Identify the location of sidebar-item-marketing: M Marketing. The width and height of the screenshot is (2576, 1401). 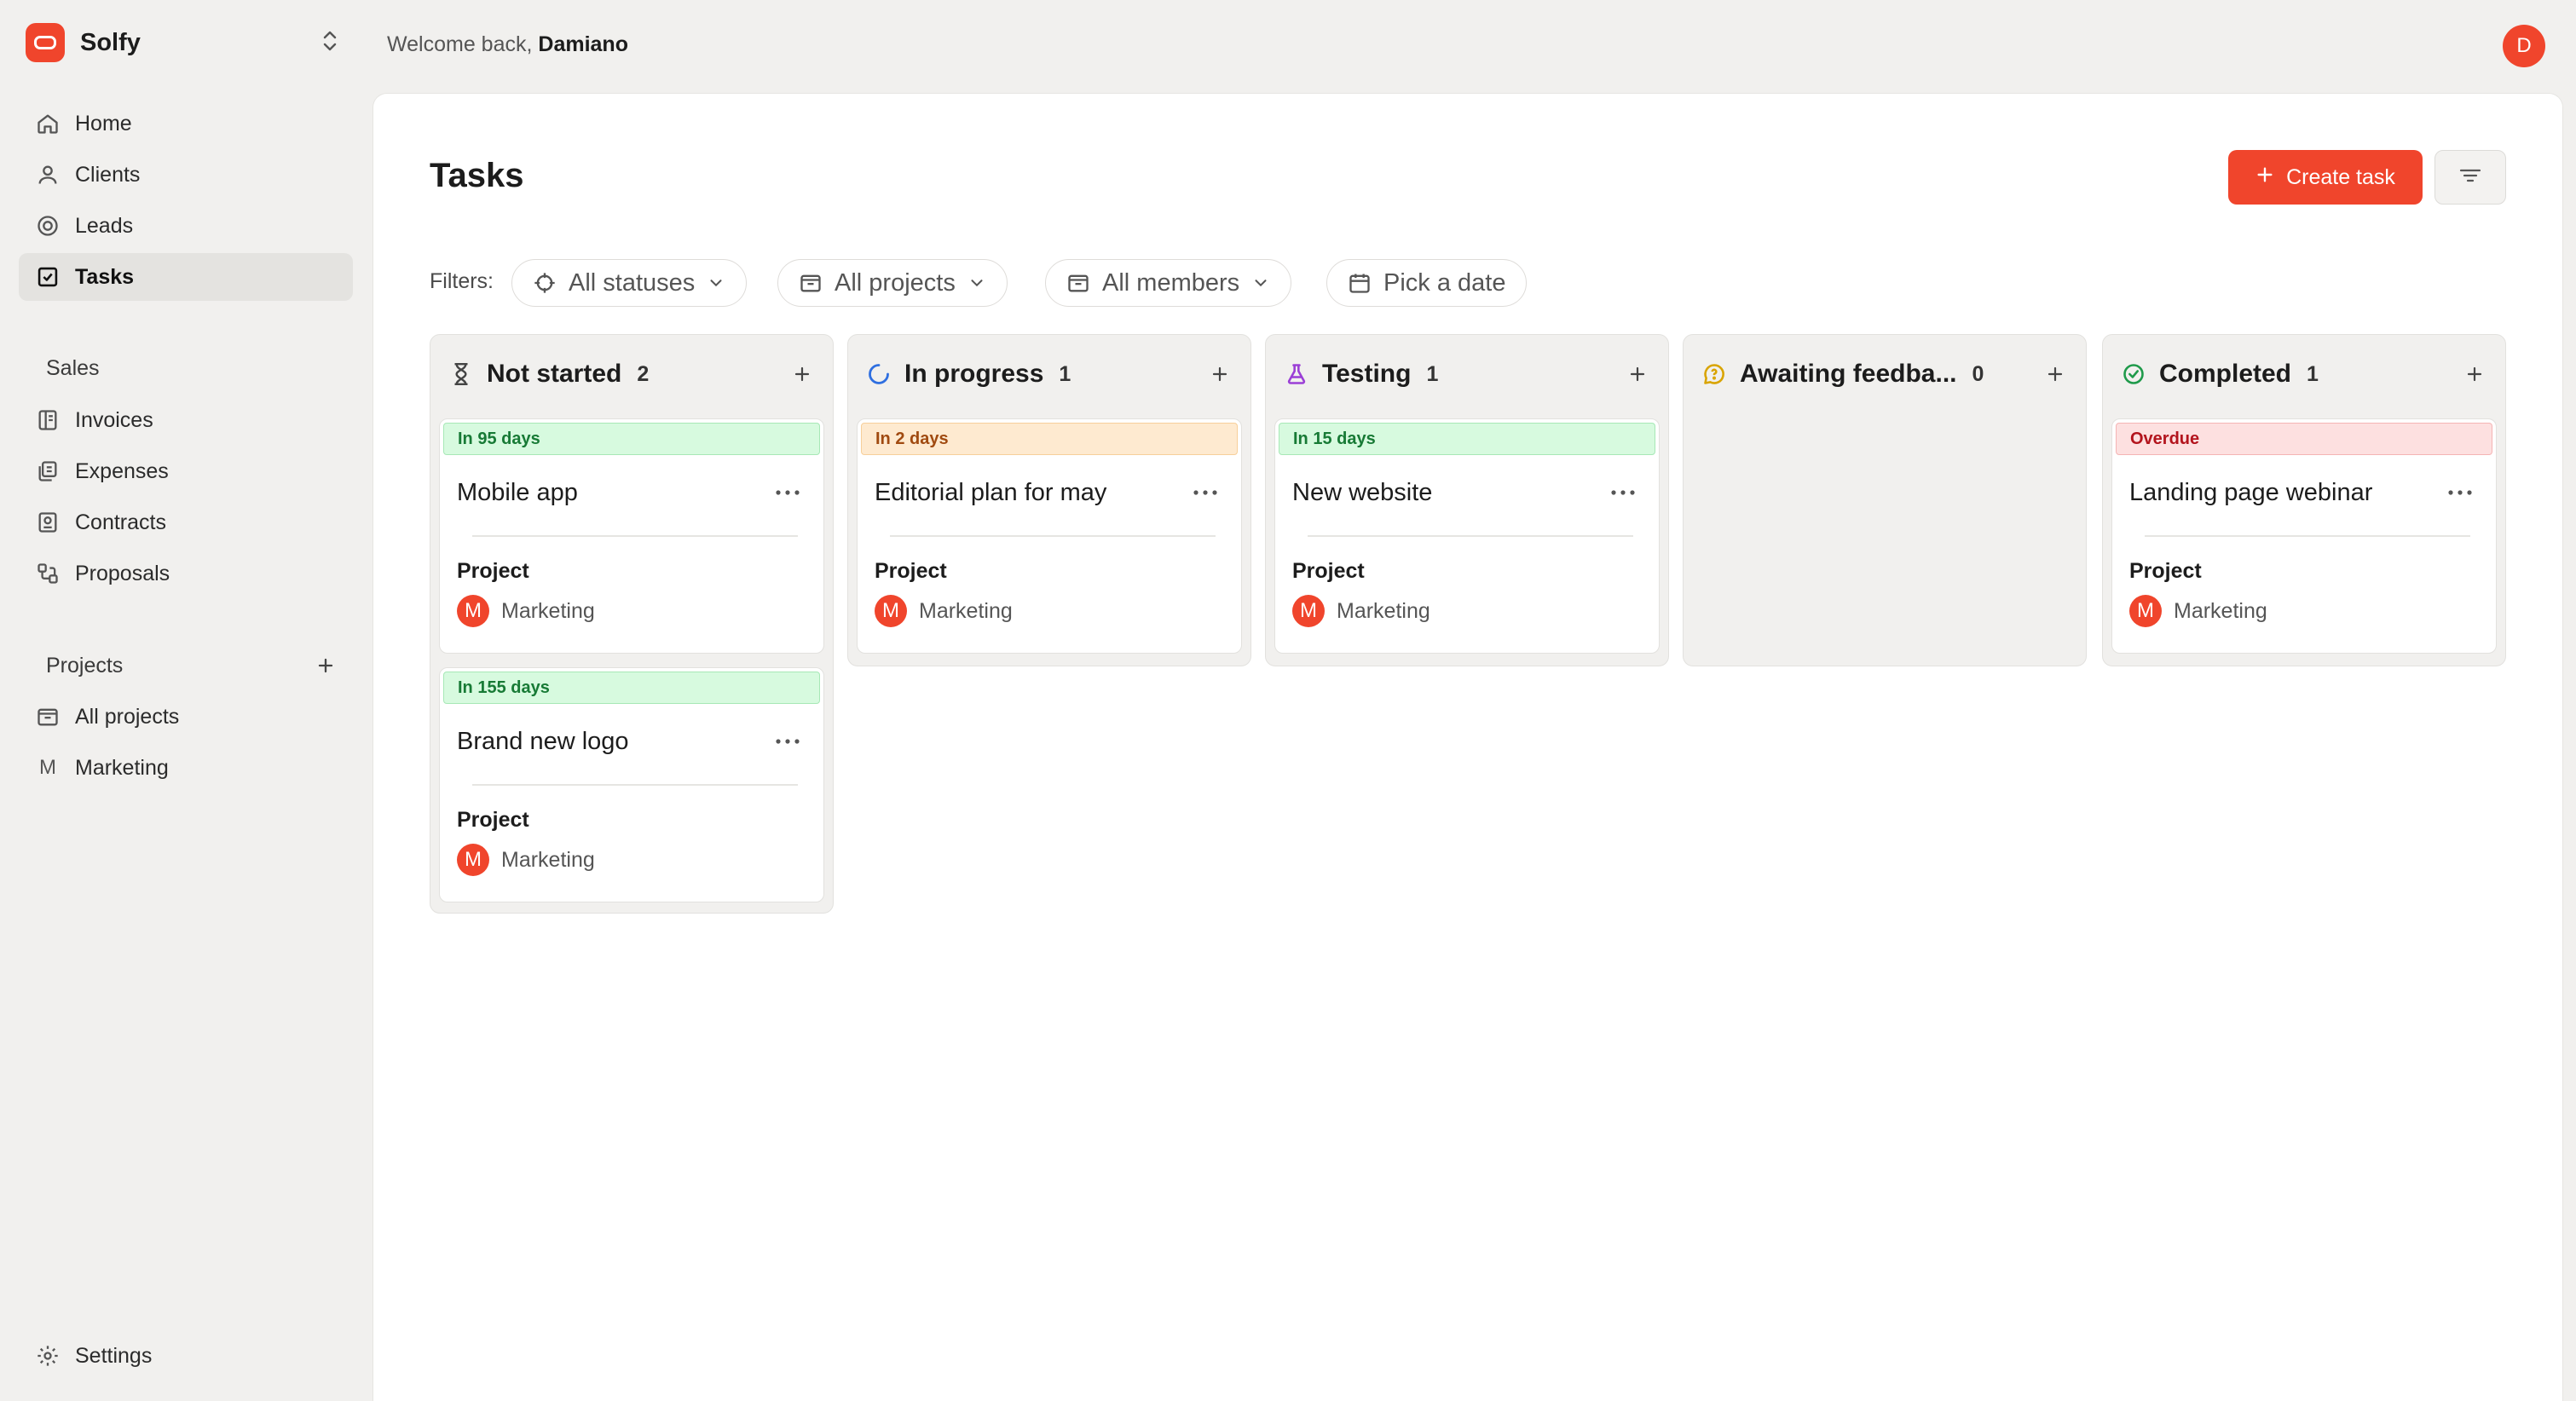
(186, 768).